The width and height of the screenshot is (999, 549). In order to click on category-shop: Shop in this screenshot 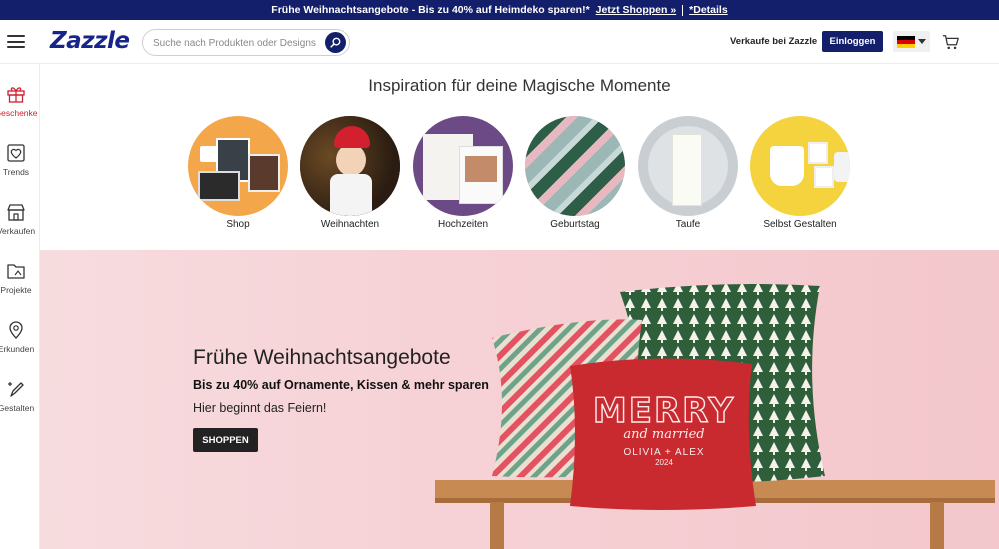, I will do `click(238, 173)`.